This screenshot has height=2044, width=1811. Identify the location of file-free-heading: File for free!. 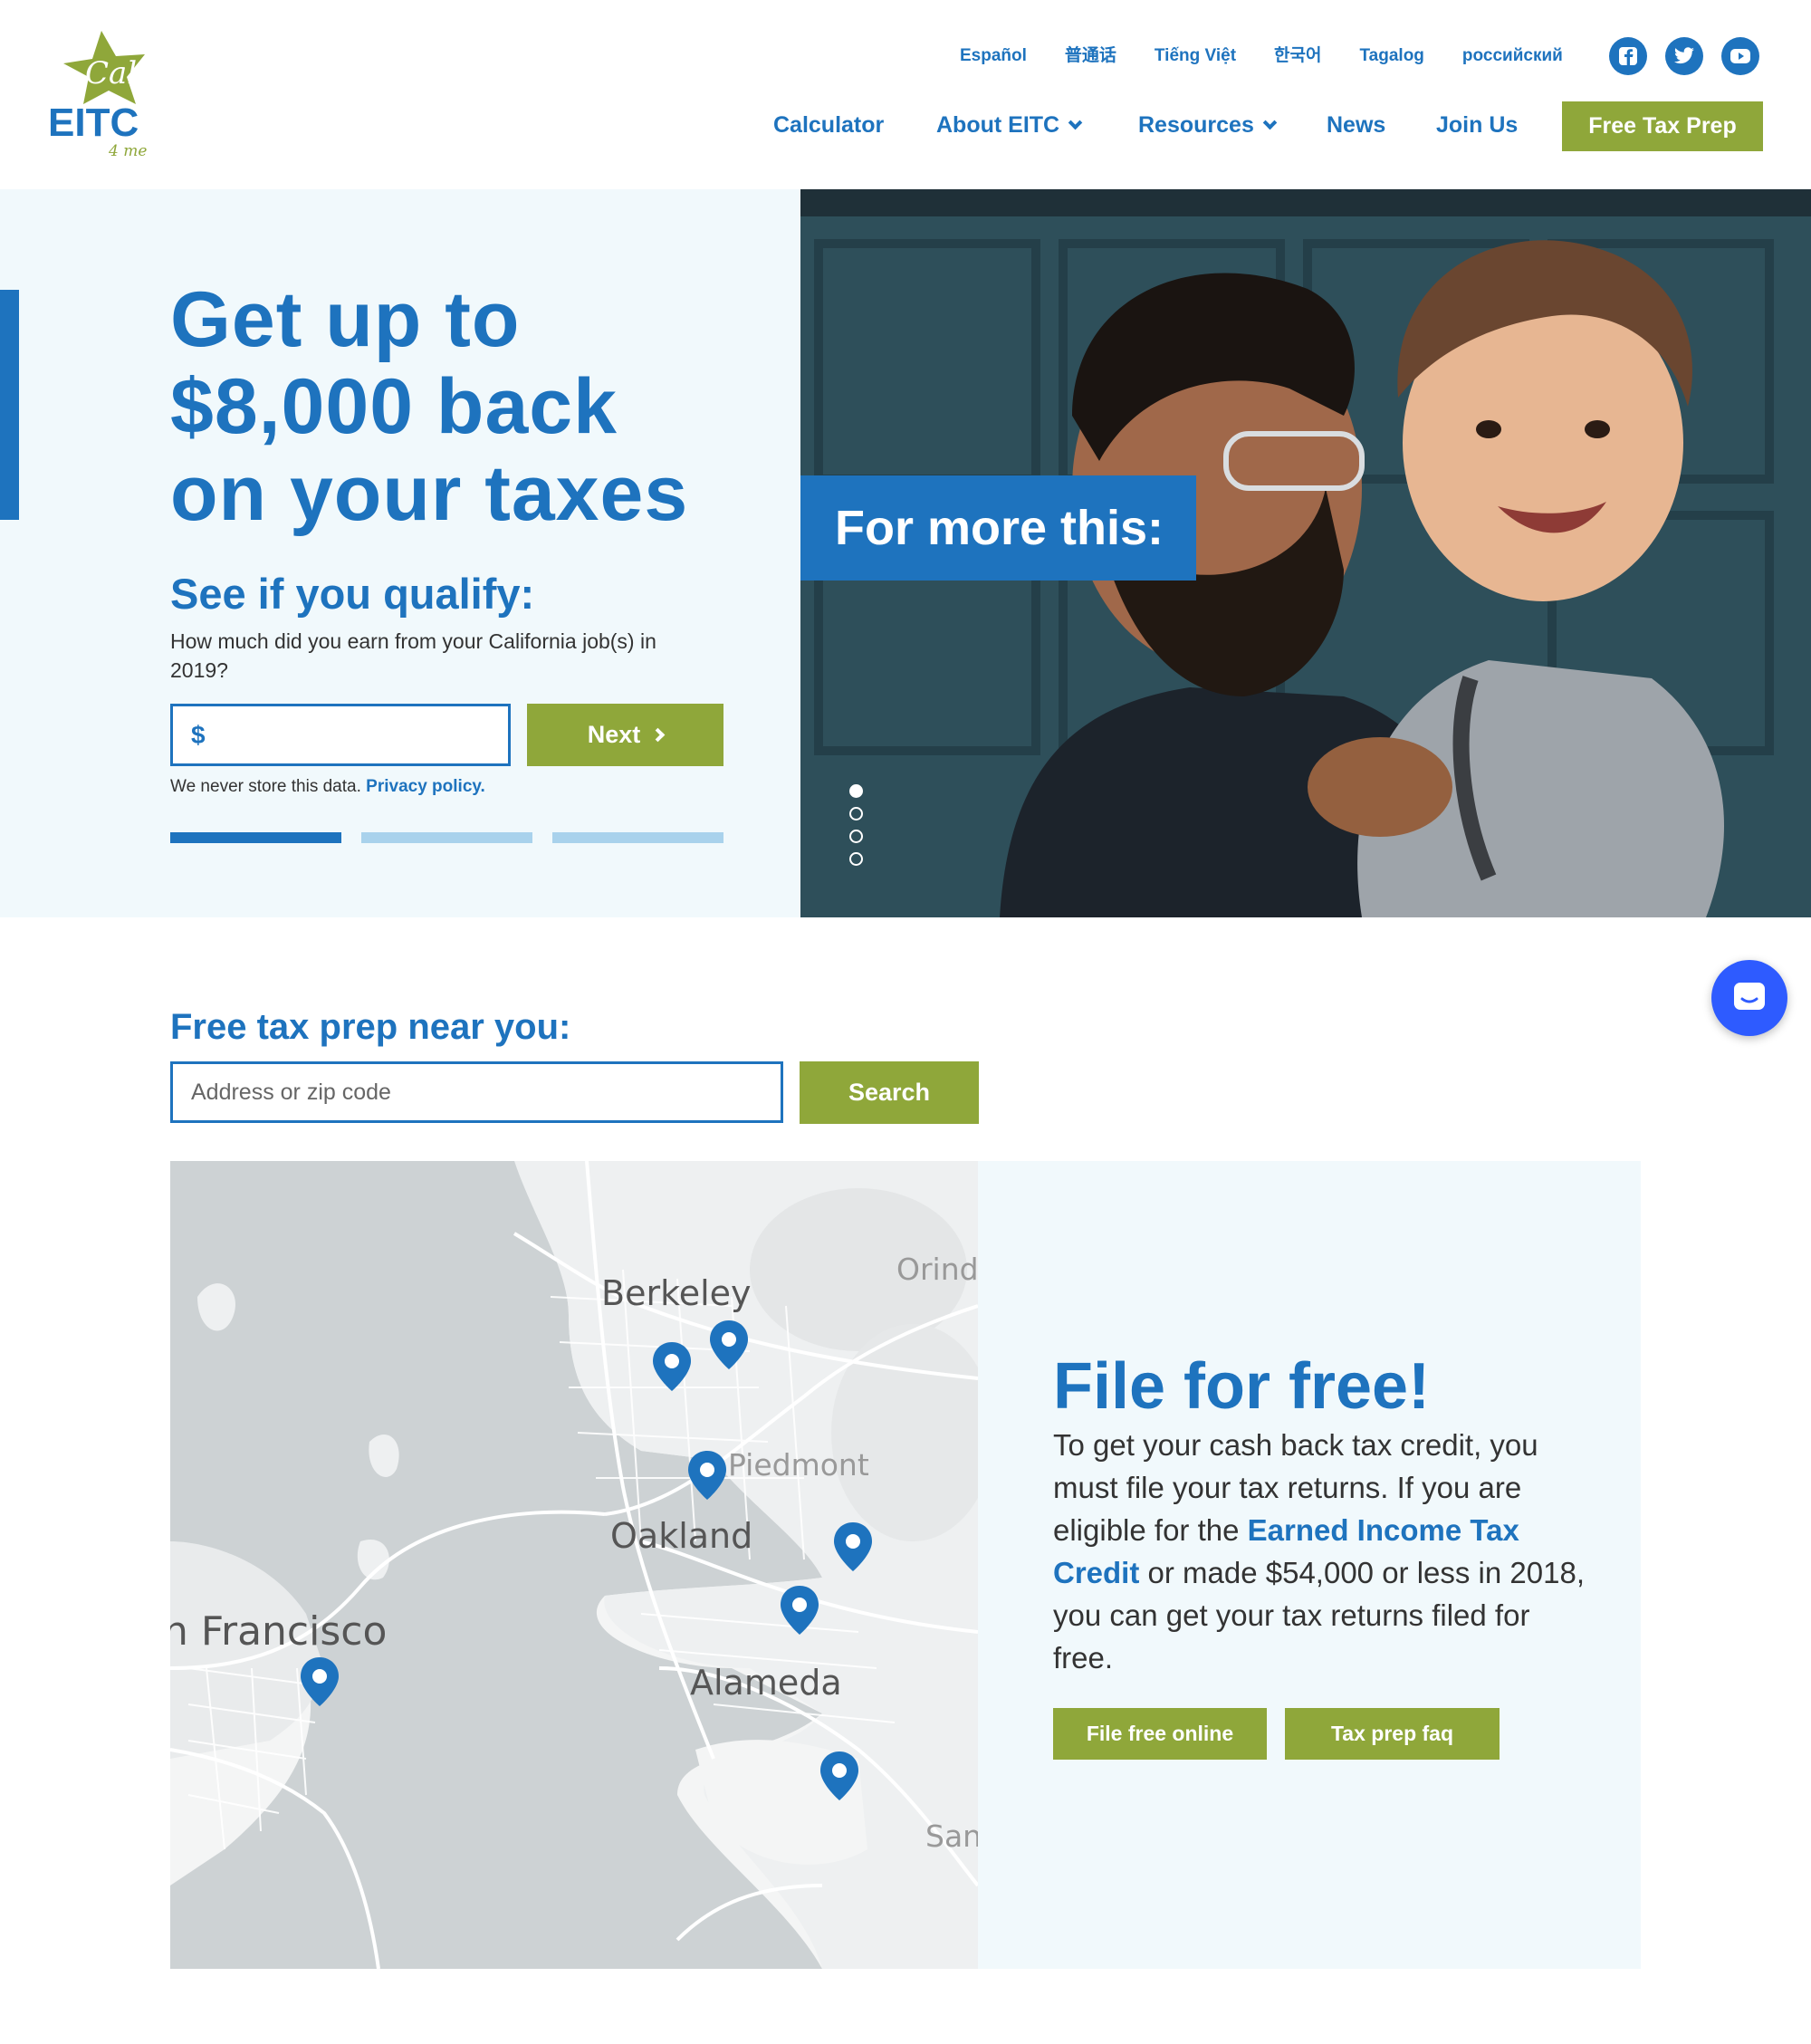
(1242, 1386).